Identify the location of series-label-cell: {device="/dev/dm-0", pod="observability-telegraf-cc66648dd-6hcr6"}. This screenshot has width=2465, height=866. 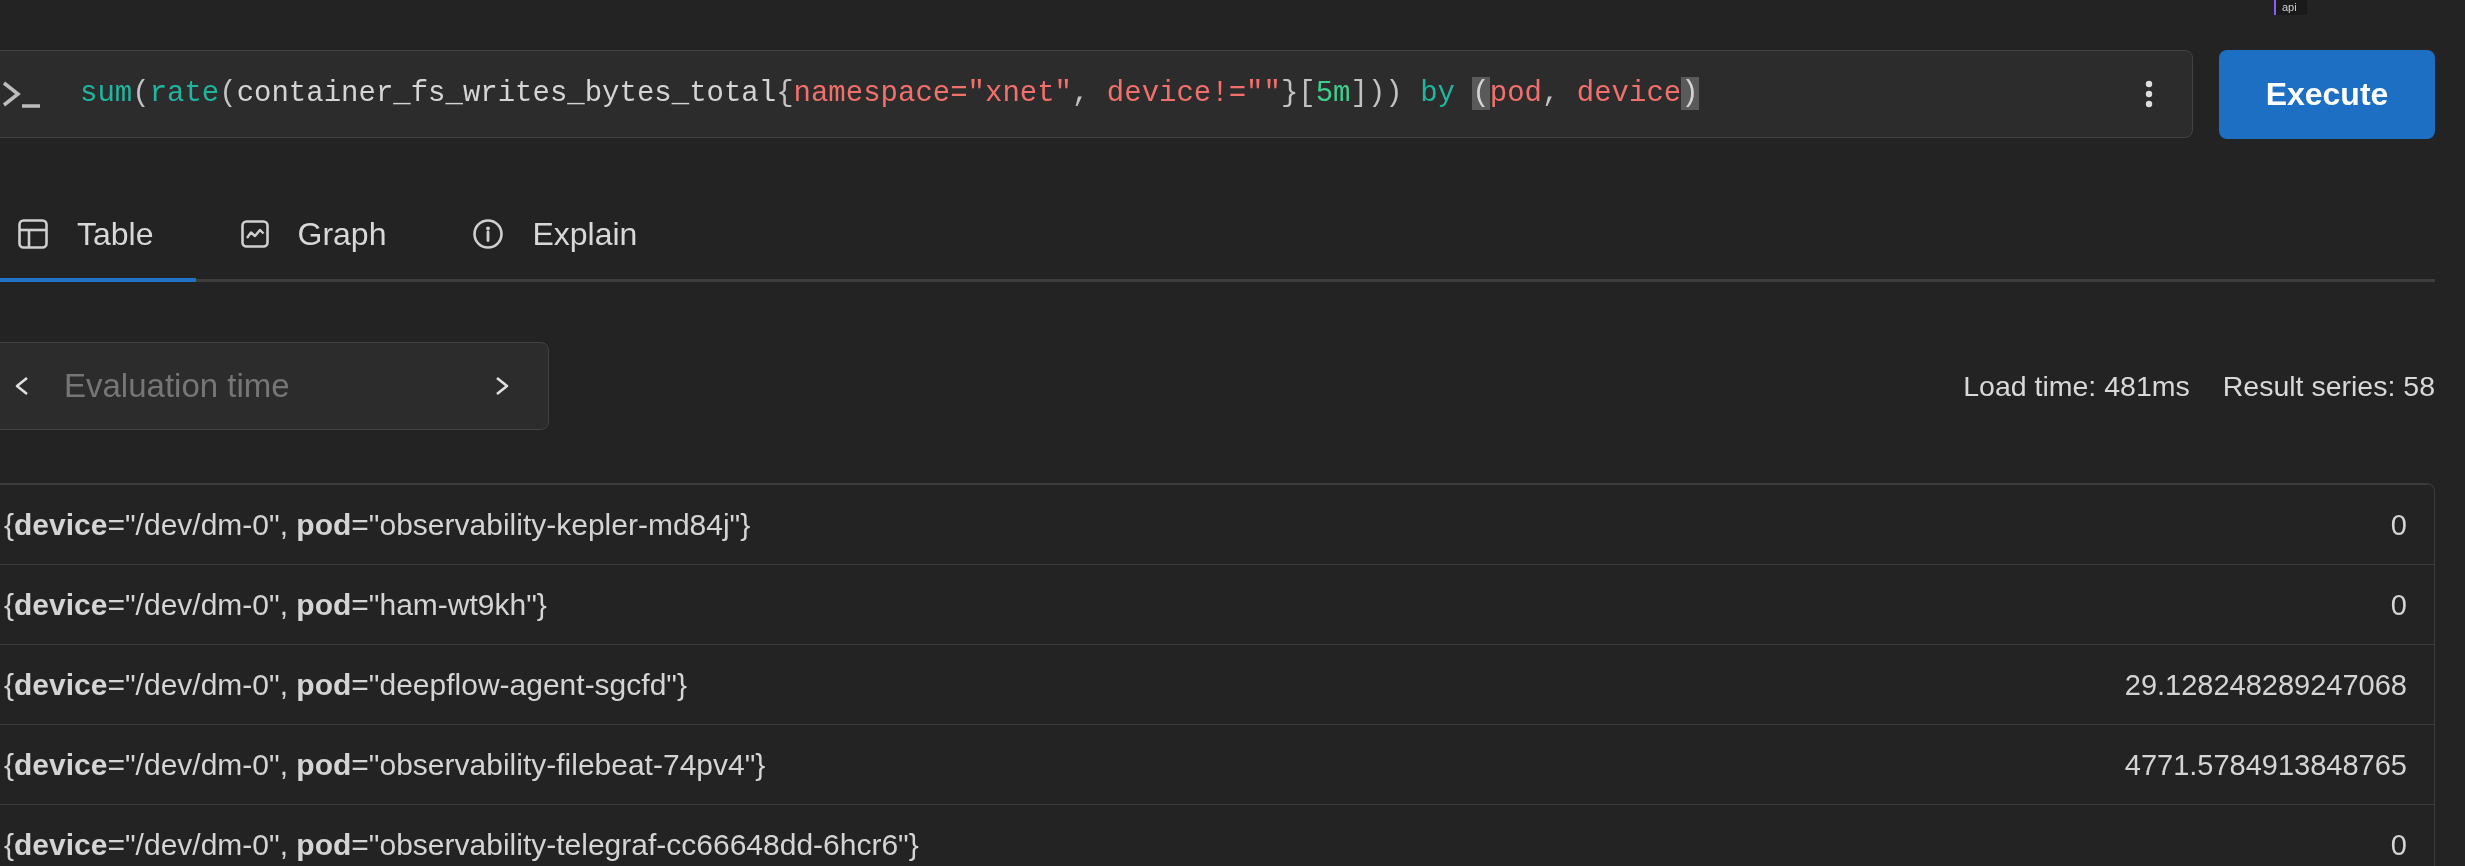
(461, 844).